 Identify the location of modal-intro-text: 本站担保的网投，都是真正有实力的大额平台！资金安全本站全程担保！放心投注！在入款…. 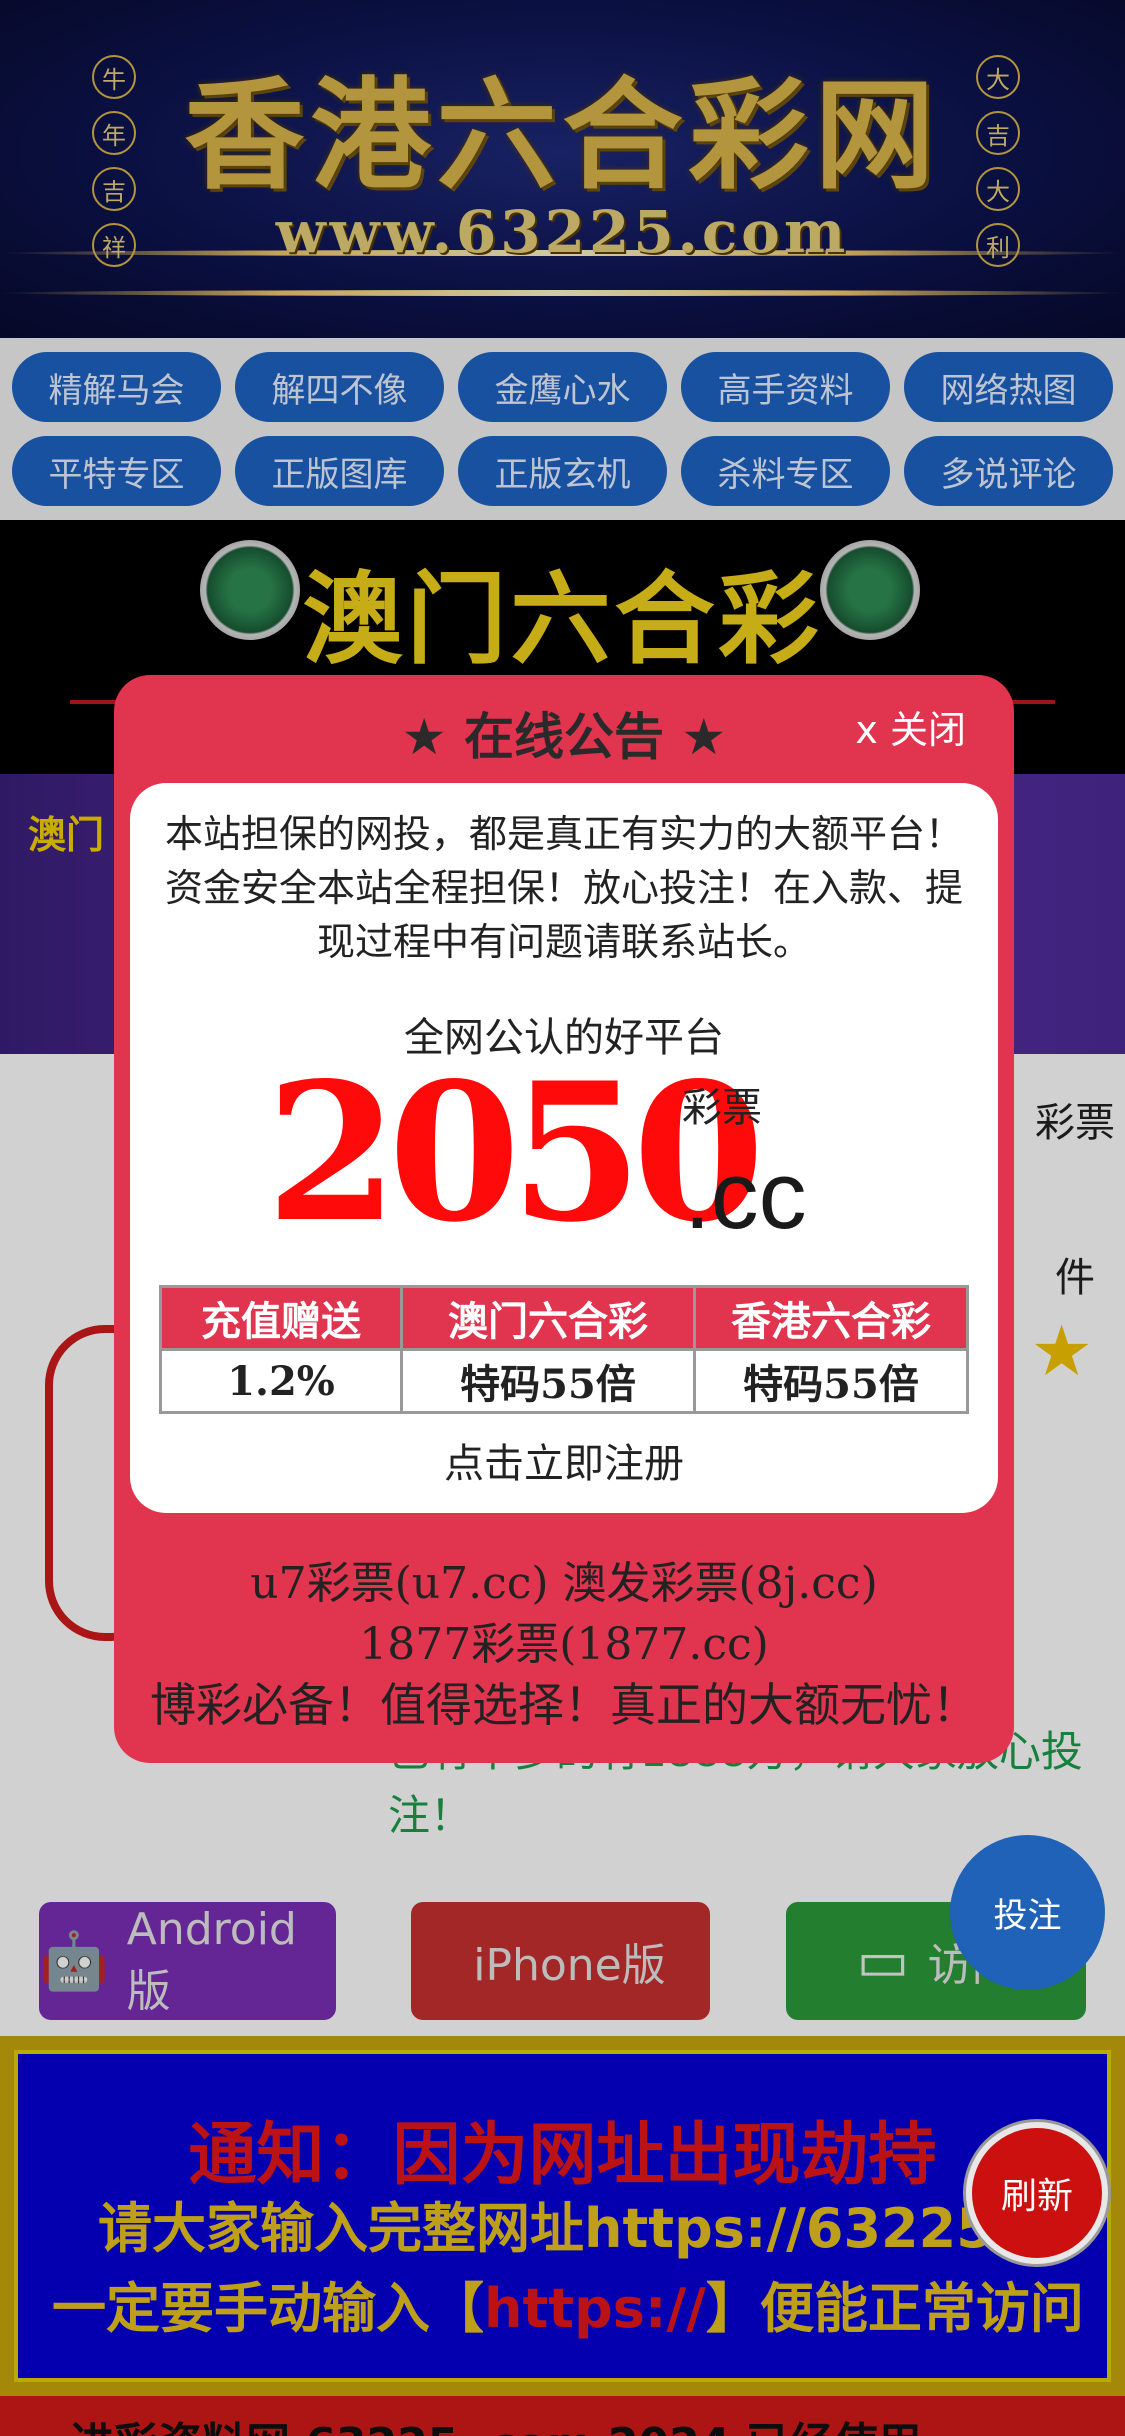
(563, 888).